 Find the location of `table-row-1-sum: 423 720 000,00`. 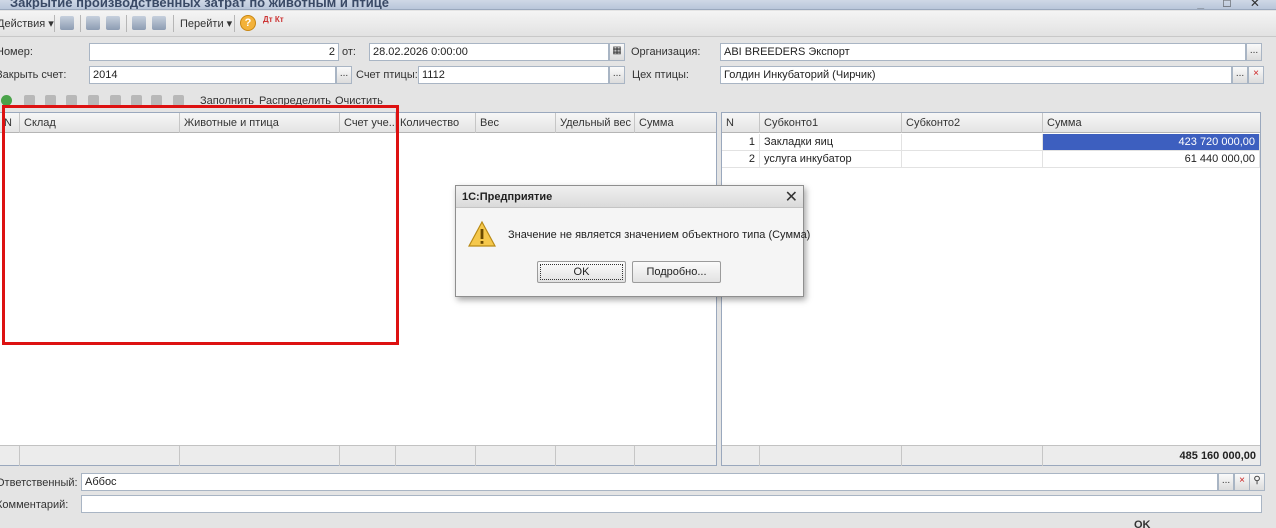

table-row-1-sum: 423 720 000,00 is located at coordinates (1151, 142).